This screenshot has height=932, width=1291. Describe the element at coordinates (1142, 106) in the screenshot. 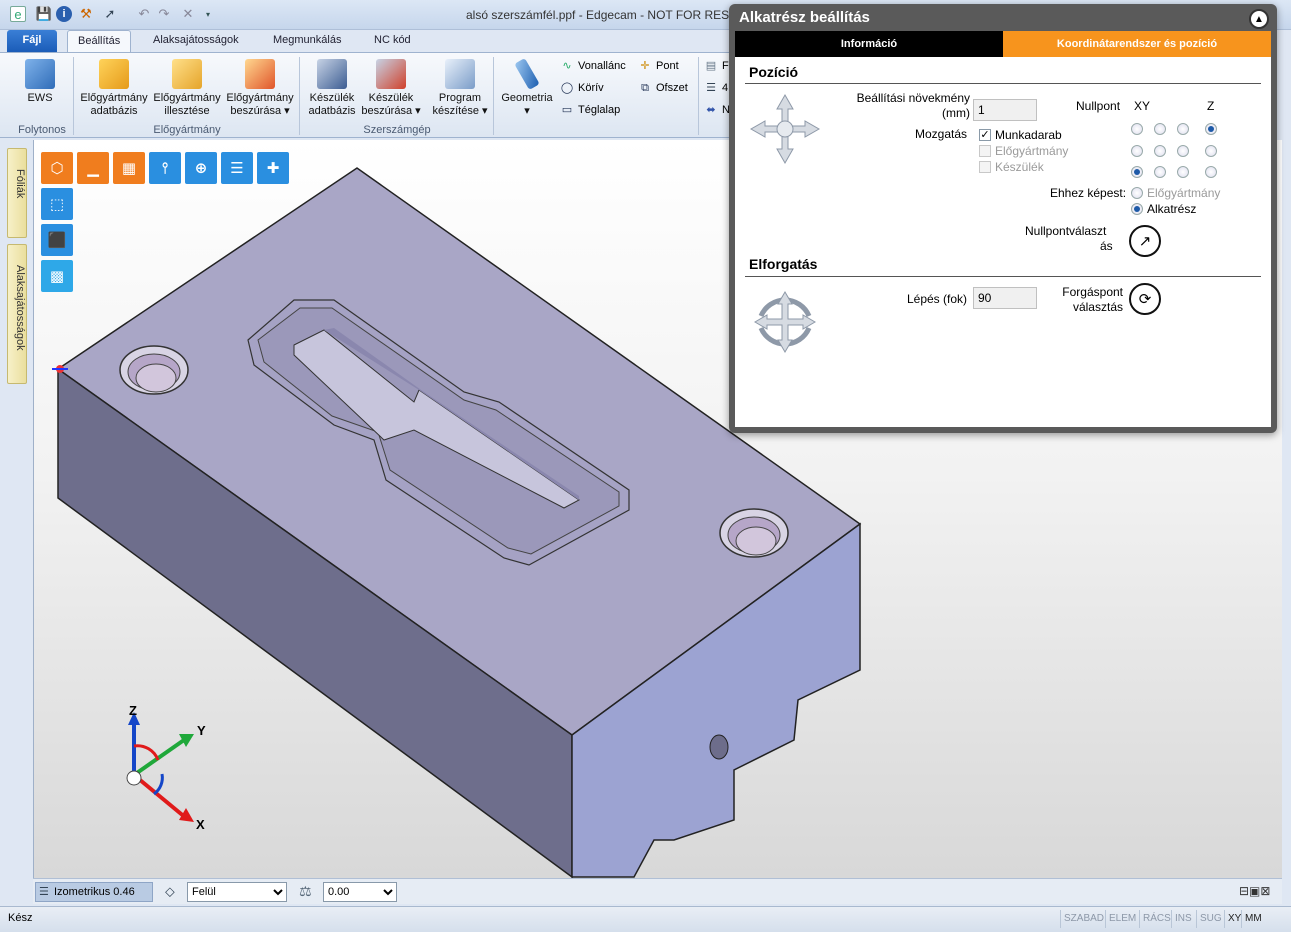

I see `xy-column-label: XY` at that location.